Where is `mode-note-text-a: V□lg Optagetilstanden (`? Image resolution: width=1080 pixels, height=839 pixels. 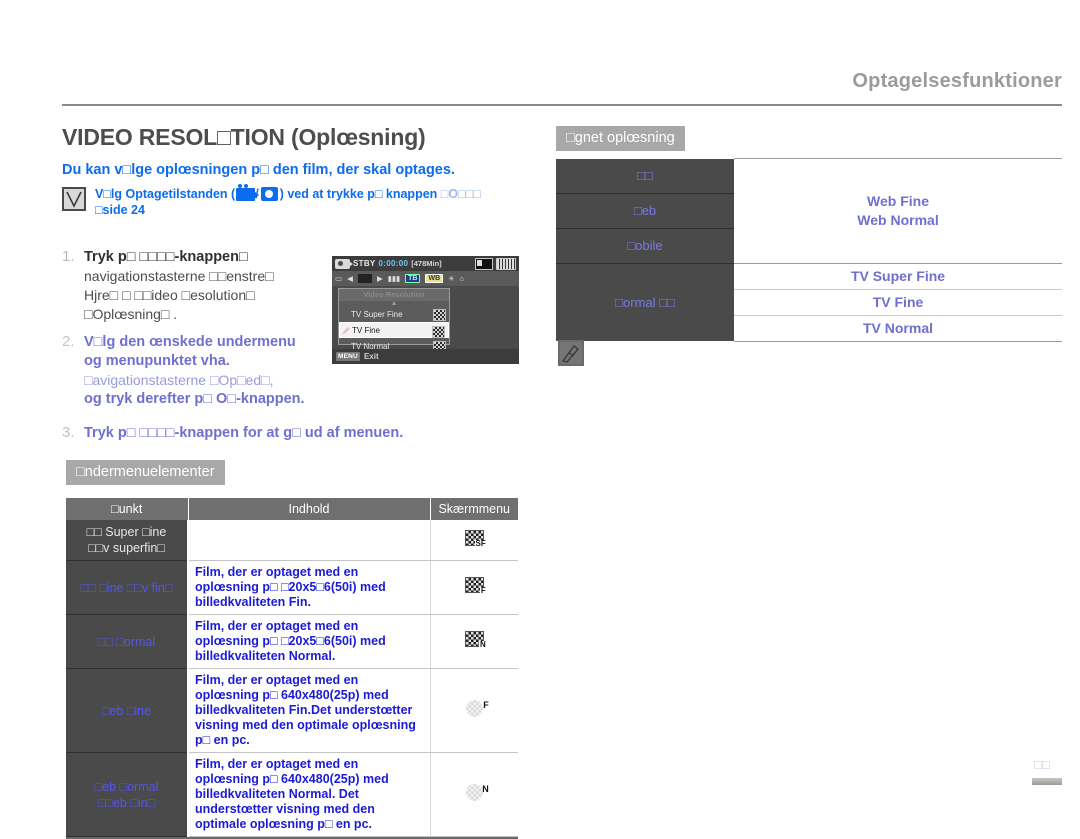 mode-note-text-a: V□lg Optagetilstanden ( is located at coordinates (165, 194).